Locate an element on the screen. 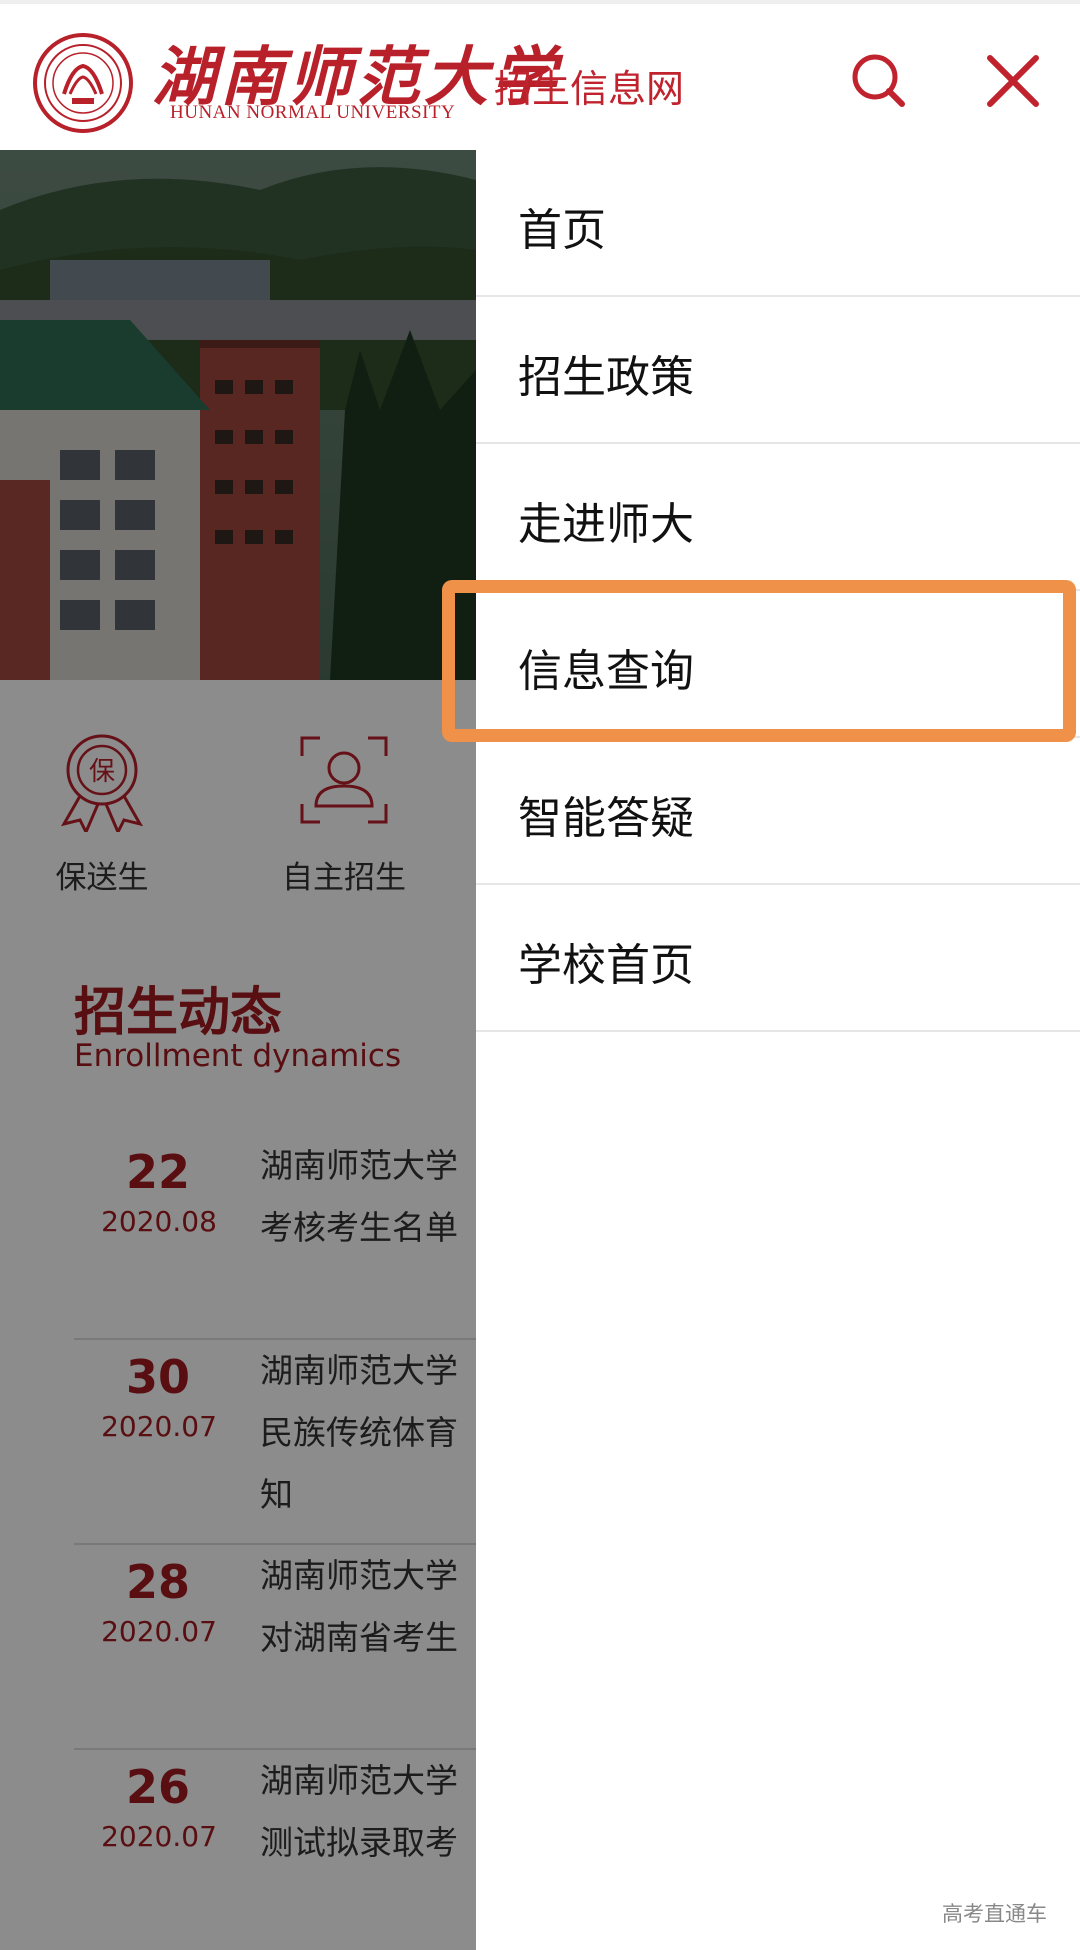 The image size is (1080, 1950). site-header: 湖南师范大学 HUNAN NORMAL UNIVERSITY 招生信息网 is located at coordinates (540, 75).